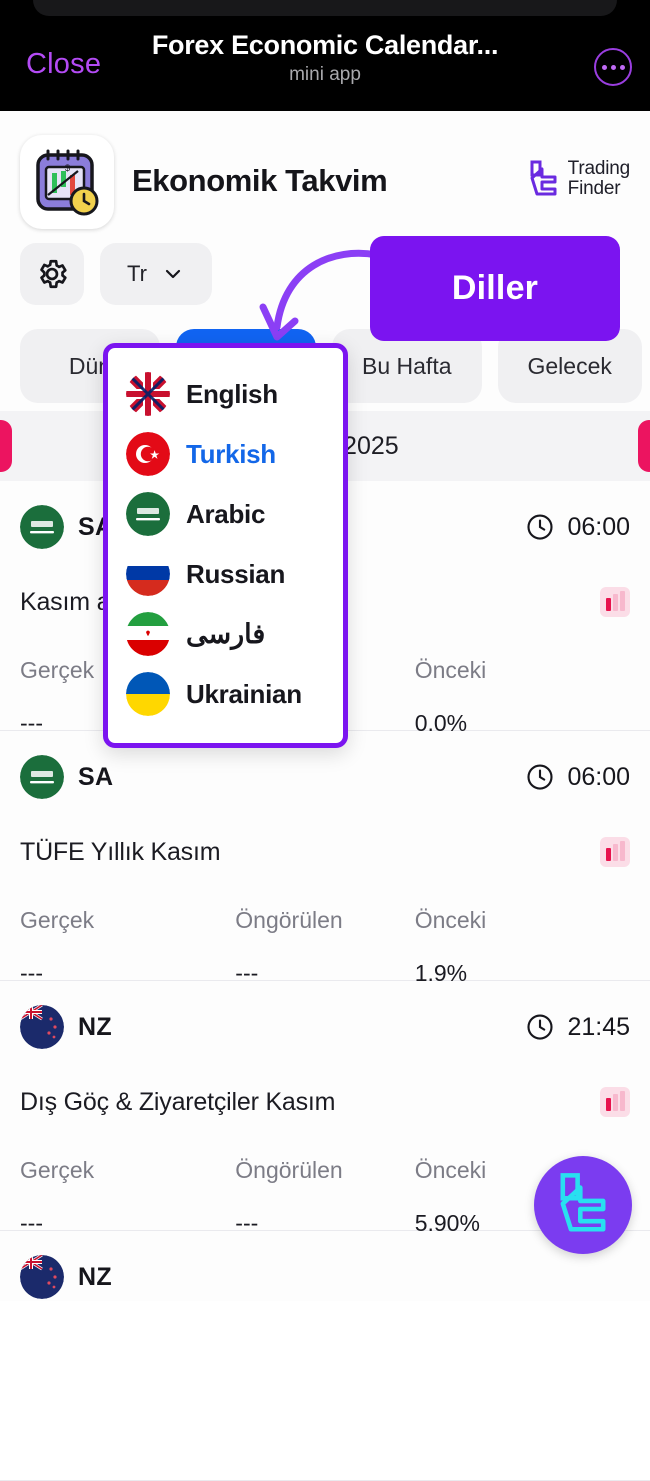 This screenshot has width=650, height=1481. What do you see at coordinates (325, 1277) in the screenshot?
I see `event-header: NZ` at bounding box center [325, 1277].